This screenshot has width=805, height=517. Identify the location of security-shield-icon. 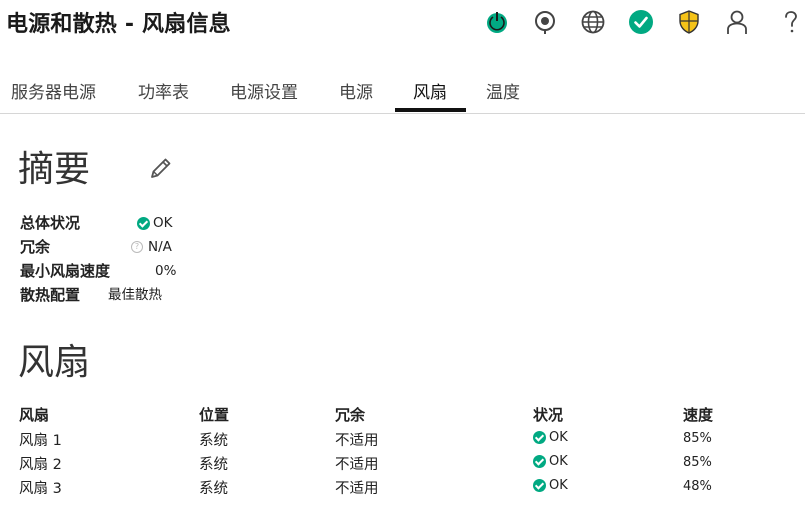
(689, 22).